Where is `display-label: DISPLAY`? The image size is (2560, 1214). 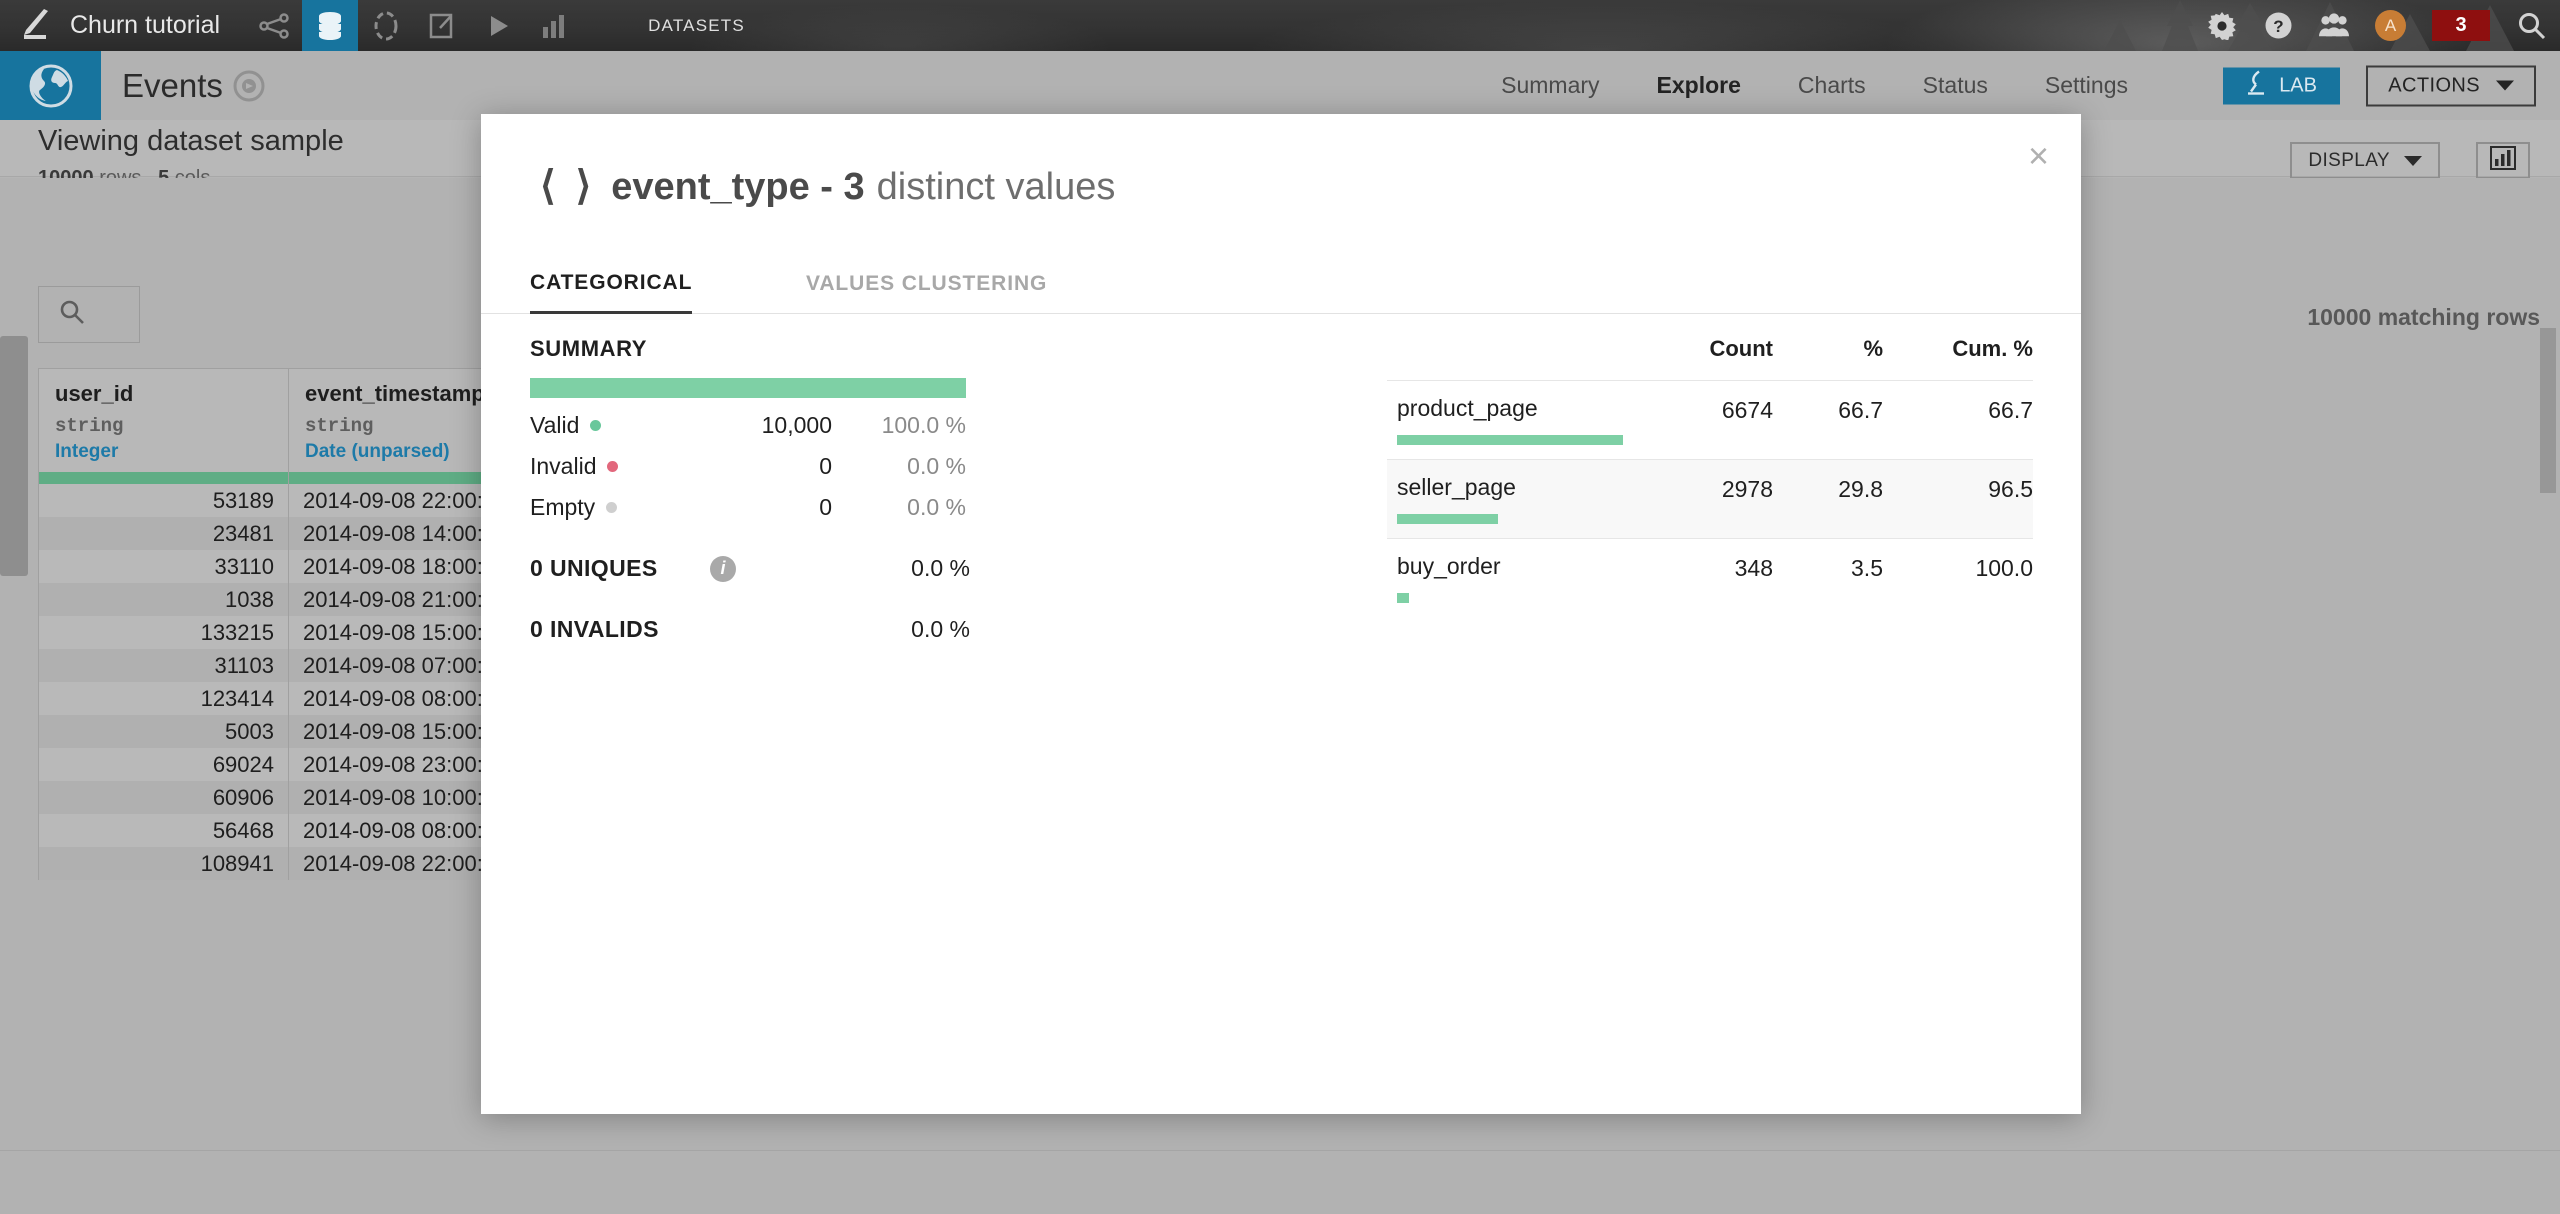
display-label: DISPLAY is located at coordinates (2349, 160).